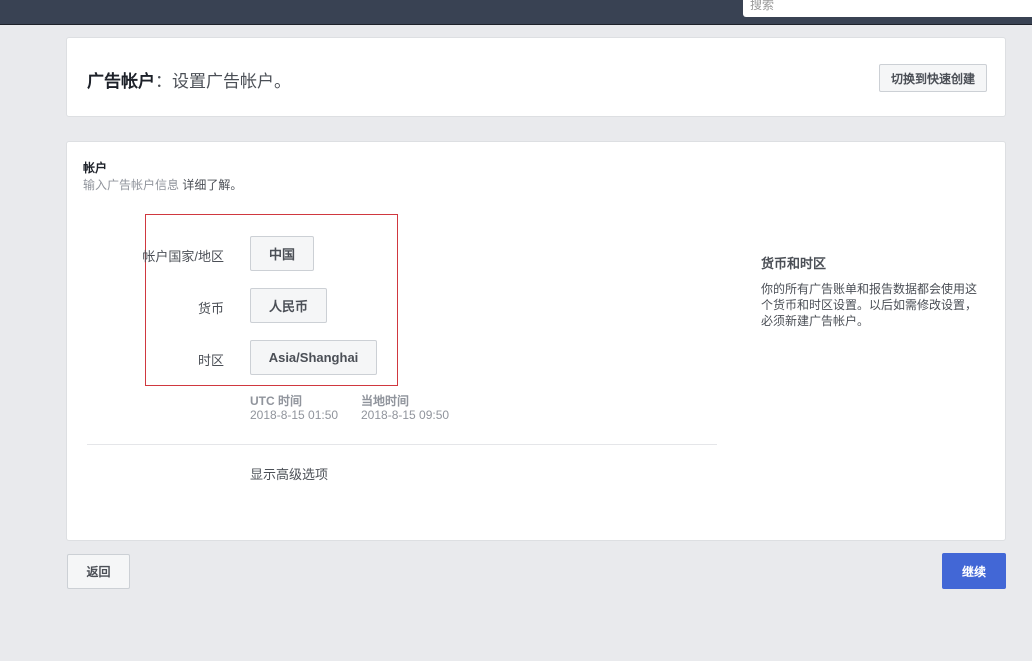 The image size is (1032, 661). I want to click on back-button: 返回, so click(98, 571).